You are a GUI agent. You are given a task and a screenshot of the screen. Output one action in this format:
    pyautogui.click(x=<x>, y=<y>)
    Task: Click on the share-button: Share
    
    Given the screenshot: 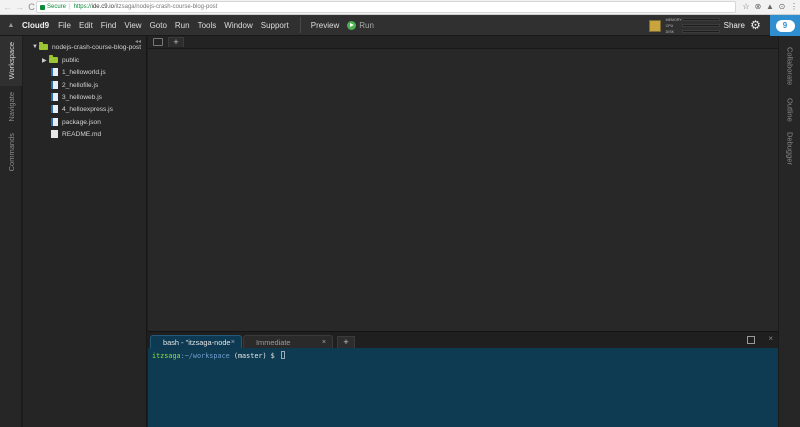 What is the action you would take?
    pyautogui.click(x=734, y=25)
    